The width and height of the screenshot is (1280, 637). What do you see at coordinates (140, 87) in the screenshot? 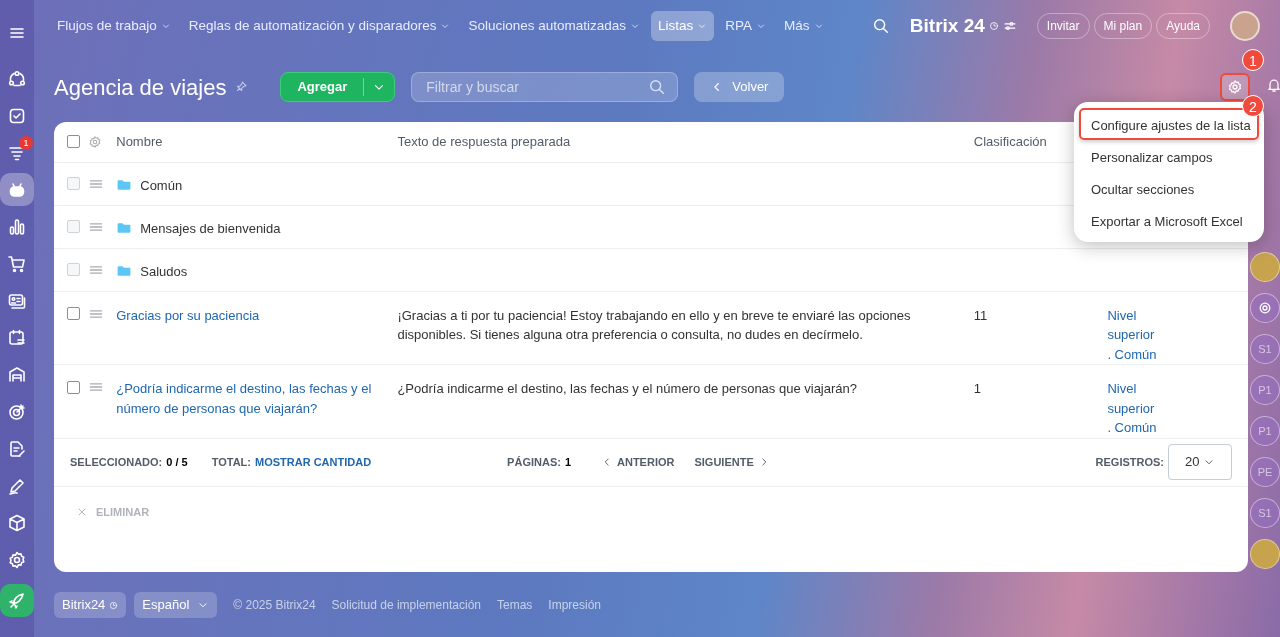
I see `page-title: Agencia de viajes` at bounding box center [140, 87].